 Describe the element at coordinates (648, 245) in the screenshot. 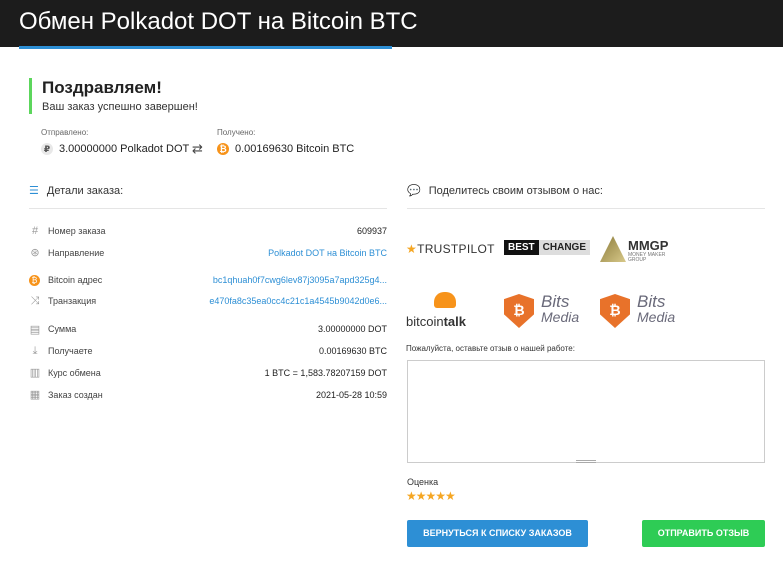

I see `mmgp-label: MMGP` at that location.